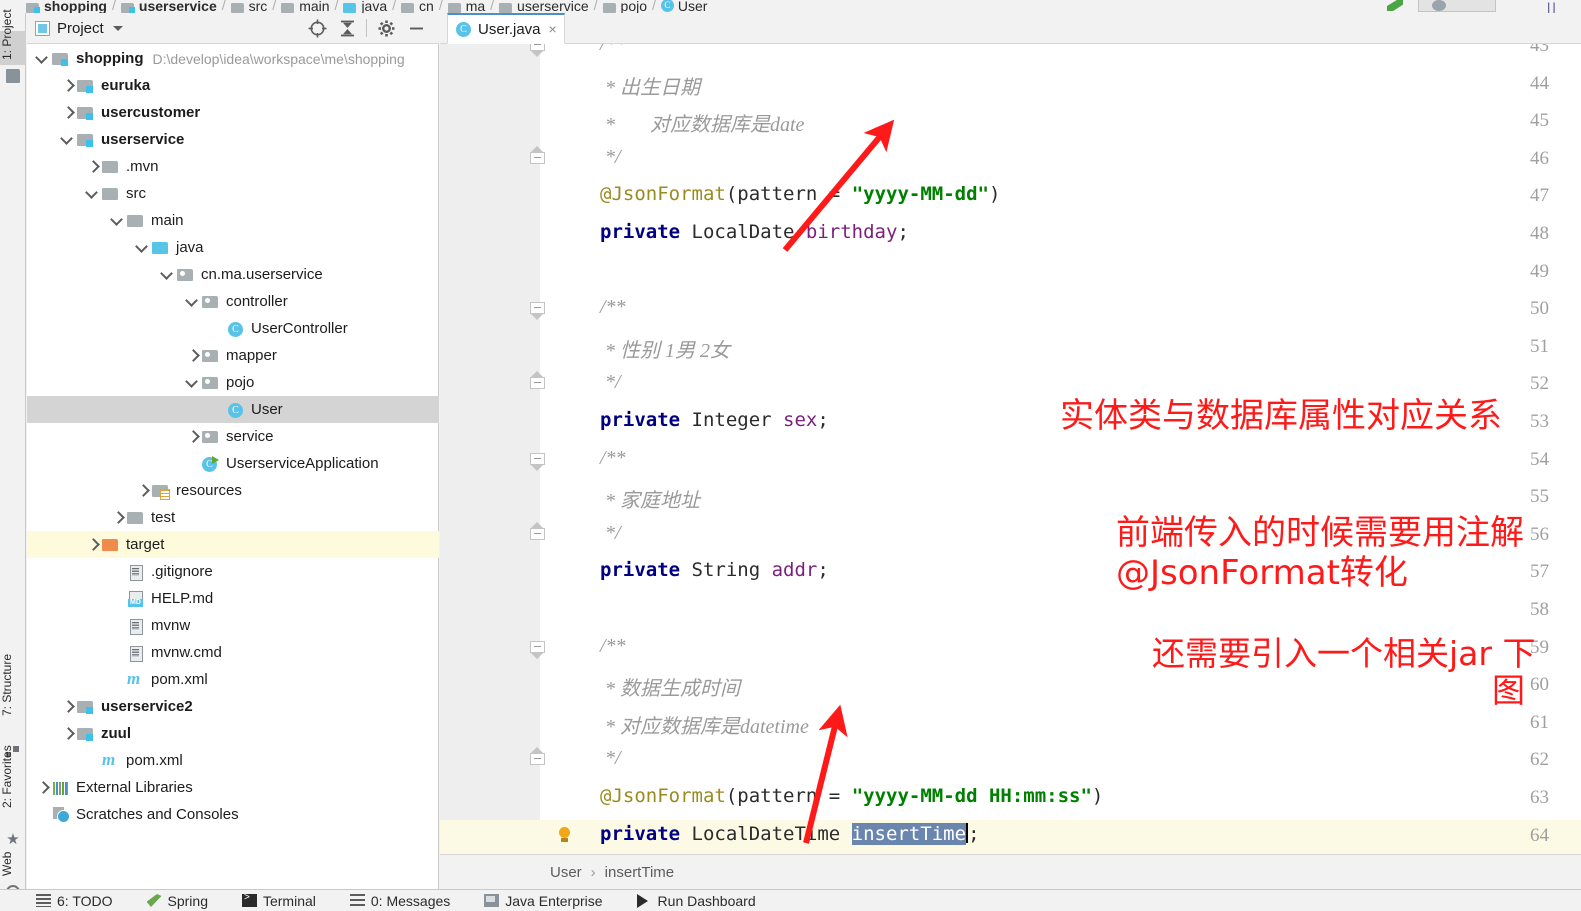 The width and height of the screenshot is (1581, 911). I want to click on tree-node-usercontroller: UserController, so click(233, 328).